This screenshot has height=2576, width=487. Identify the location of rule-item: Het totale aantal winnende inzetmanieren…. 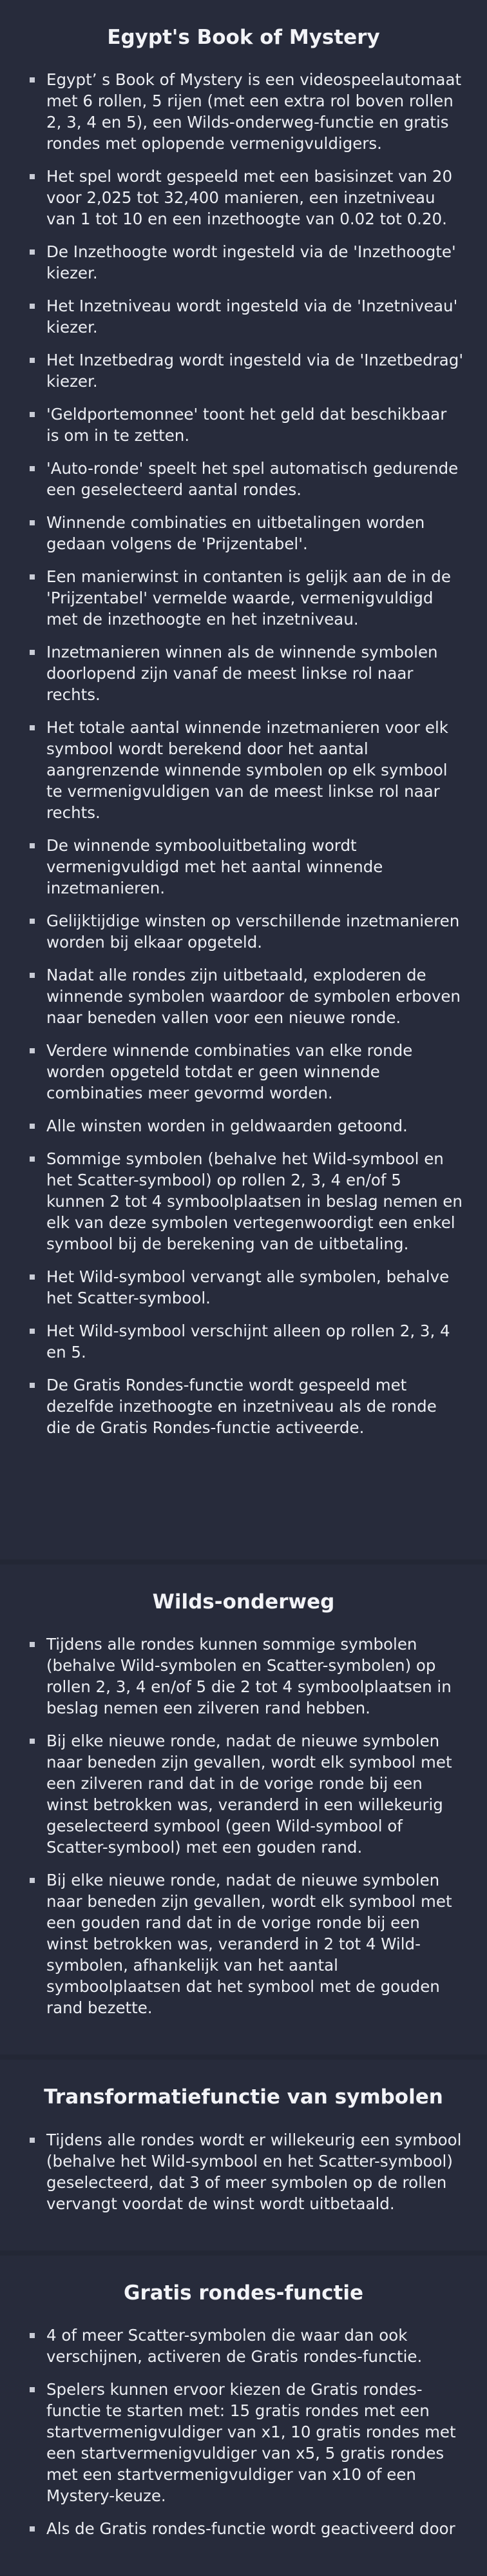
(243, 770).